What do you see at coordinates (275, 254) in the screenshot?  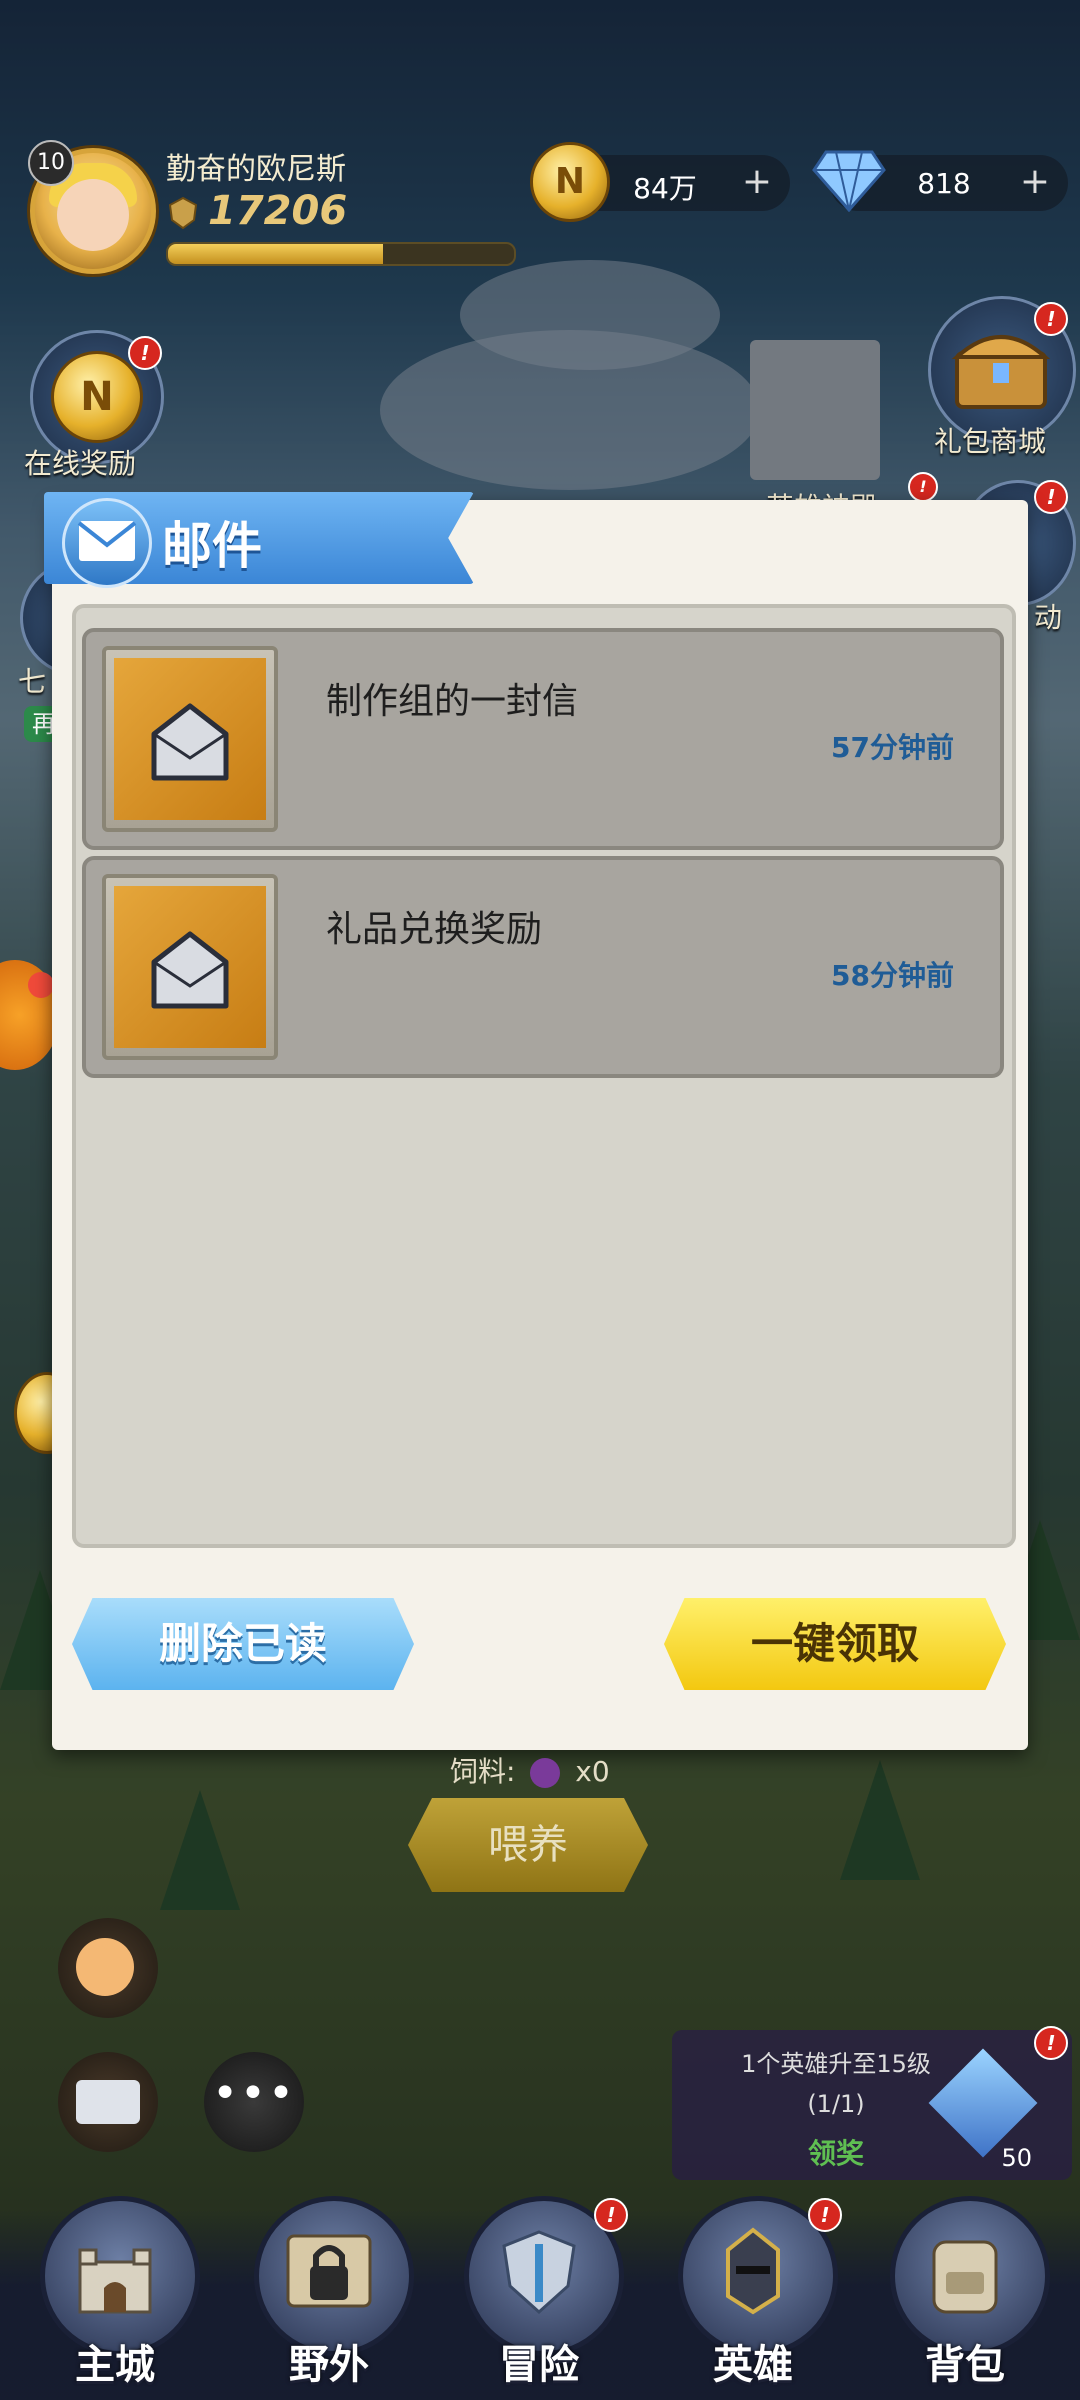 I see `xp-bar-fill` at bounding box center [275, 254].